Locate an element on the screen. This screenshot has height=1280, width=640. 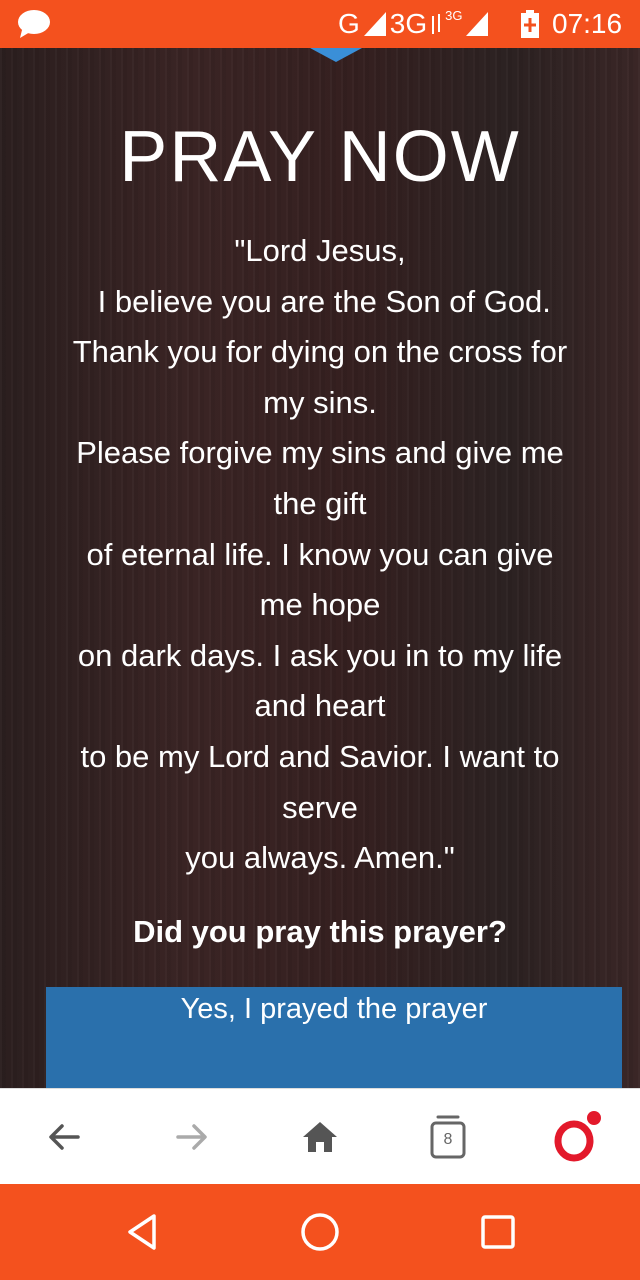
triangle-back-icon is located at coordinates (142, 1232).